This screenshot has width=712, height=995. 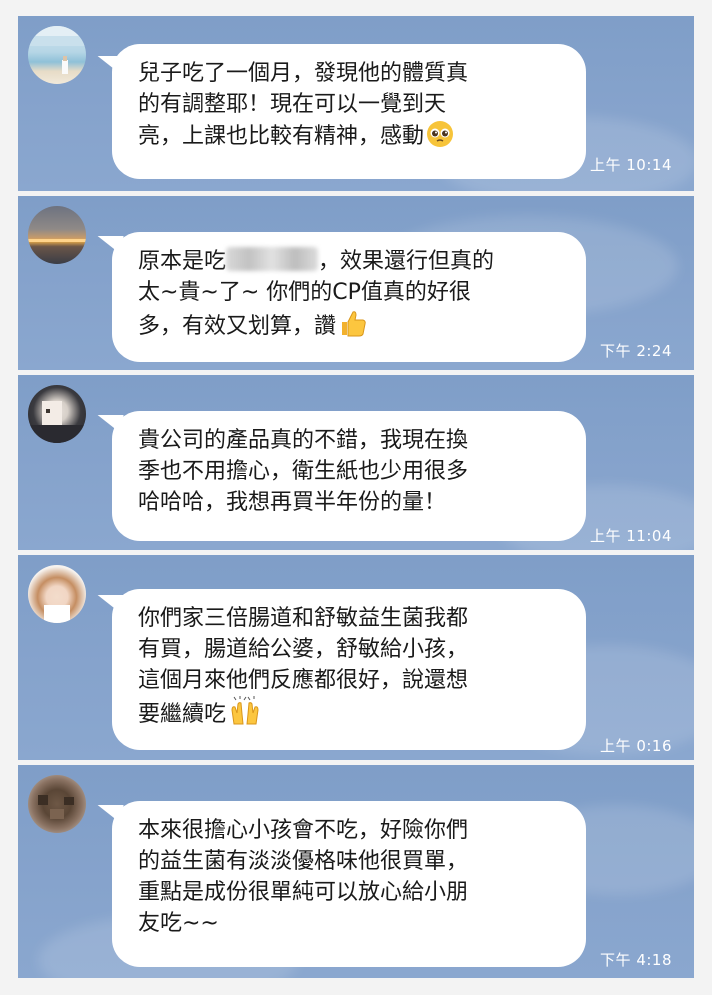 What do you see at coordinates (303, 649) in the screenshot?
I see `message-line: 有買，腸道給公婆，舒敏給小孩，` at bounding box center [303, 649].